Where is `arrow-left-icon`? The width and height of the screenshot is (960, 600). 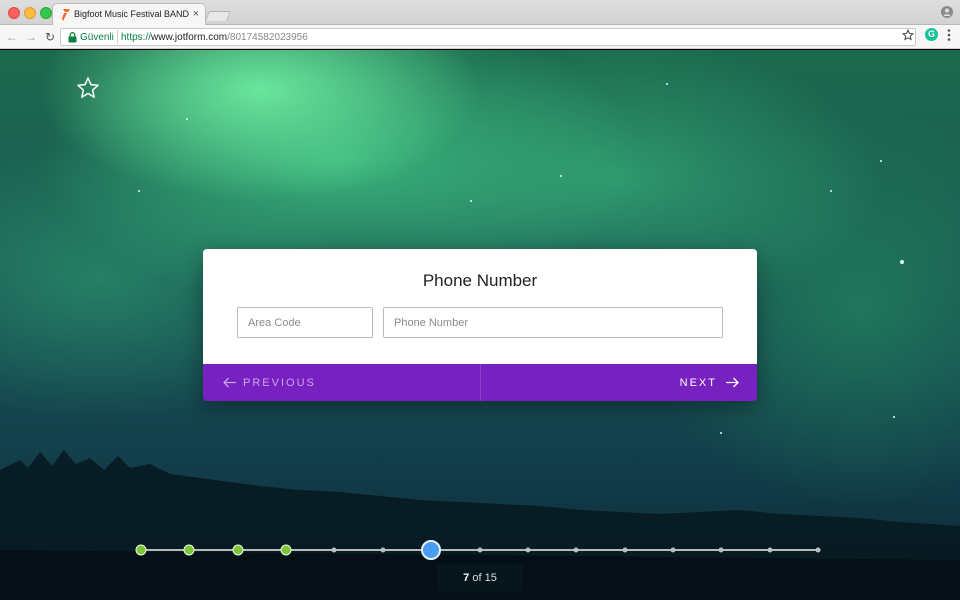 arrow-left-icon is located at coordinates (229, 382).